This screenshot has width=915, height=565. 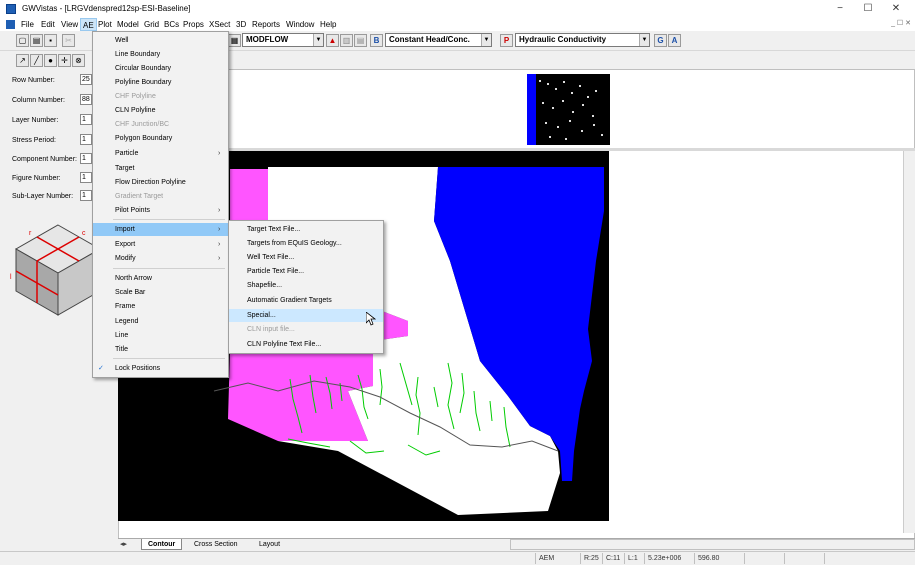 What do you see at coordinates (78, 60) in the screenshot?
I see `target-icon: ⊗` at bounding box center [78, 60].